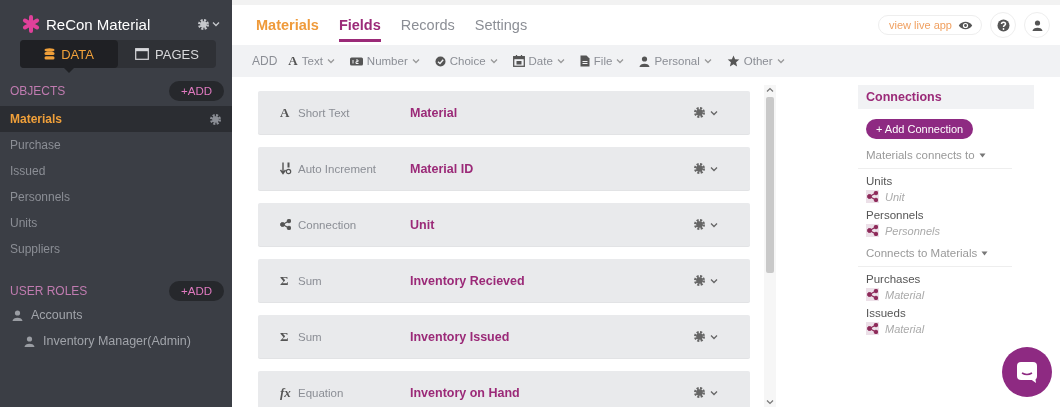 The width and height of the screenshot is (1060, 407). What do you see at coordinates (893, 278) in the screenshot?
I see `connected-object: Purchases` at bounding box center [893, 278].